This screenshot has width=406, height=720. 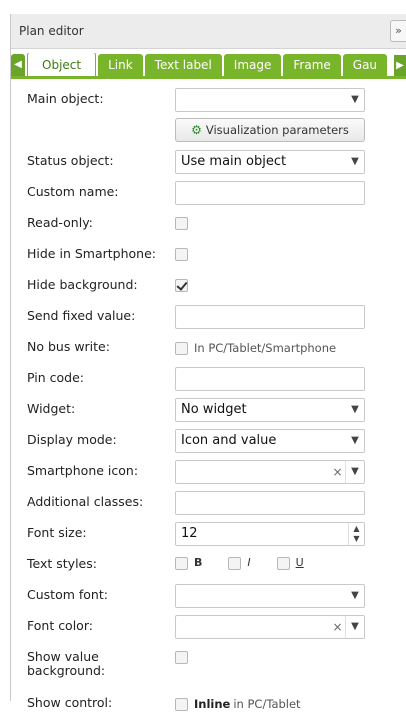 I want to click on row-font-color: Font color: × ▼, so click(x=208, y=627).